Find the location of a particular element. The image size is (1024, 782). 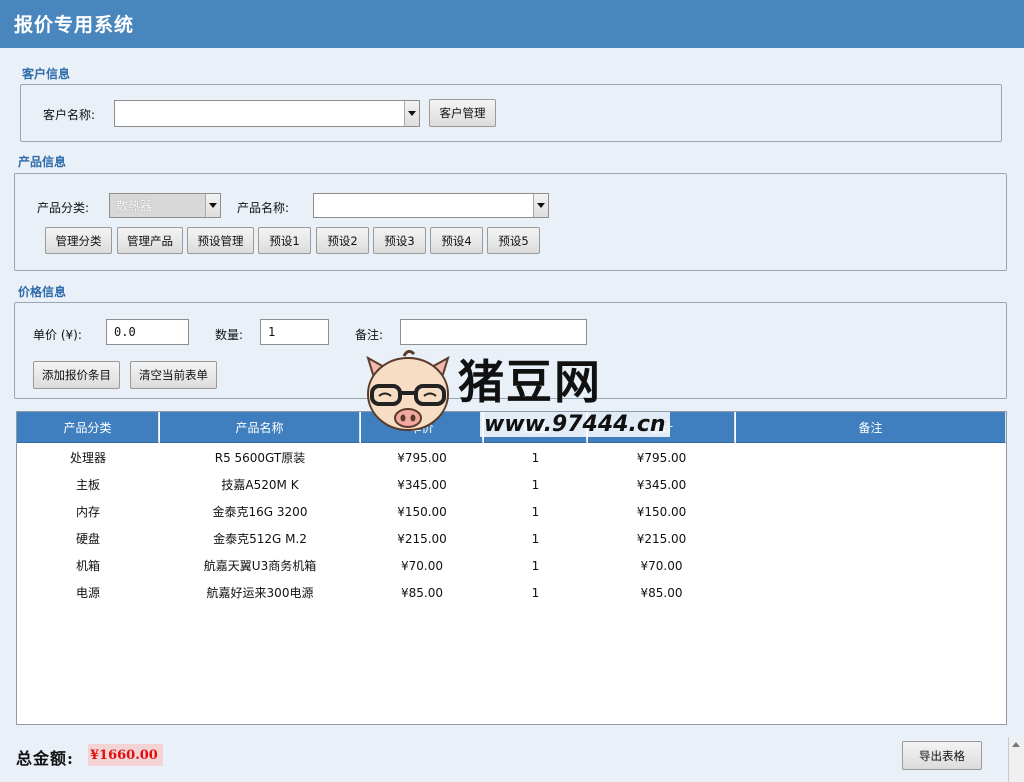

watermark-url: www.97444.cn is located at coordinates (575, 424).